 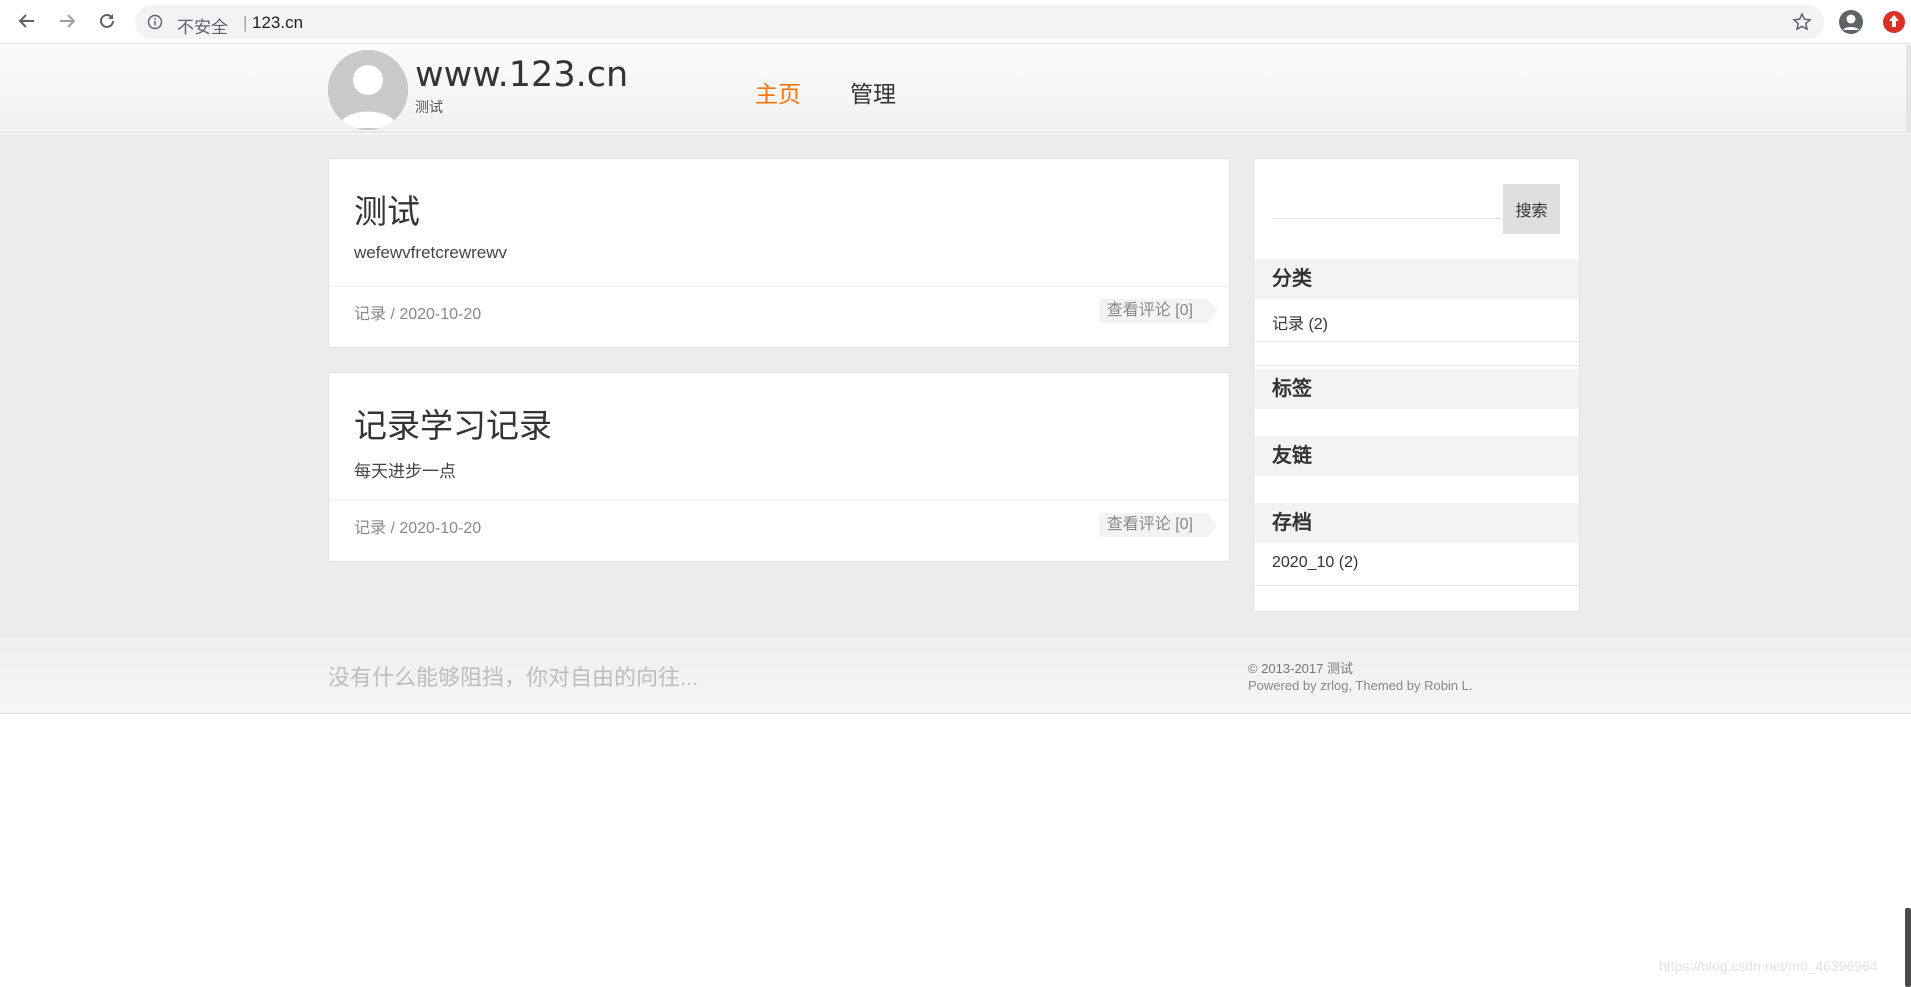 I want to click on sidebar: 搜索 分类 记录 (2) 标签 友链 存档 2020_10 (2), so click(x=1416, y=385).